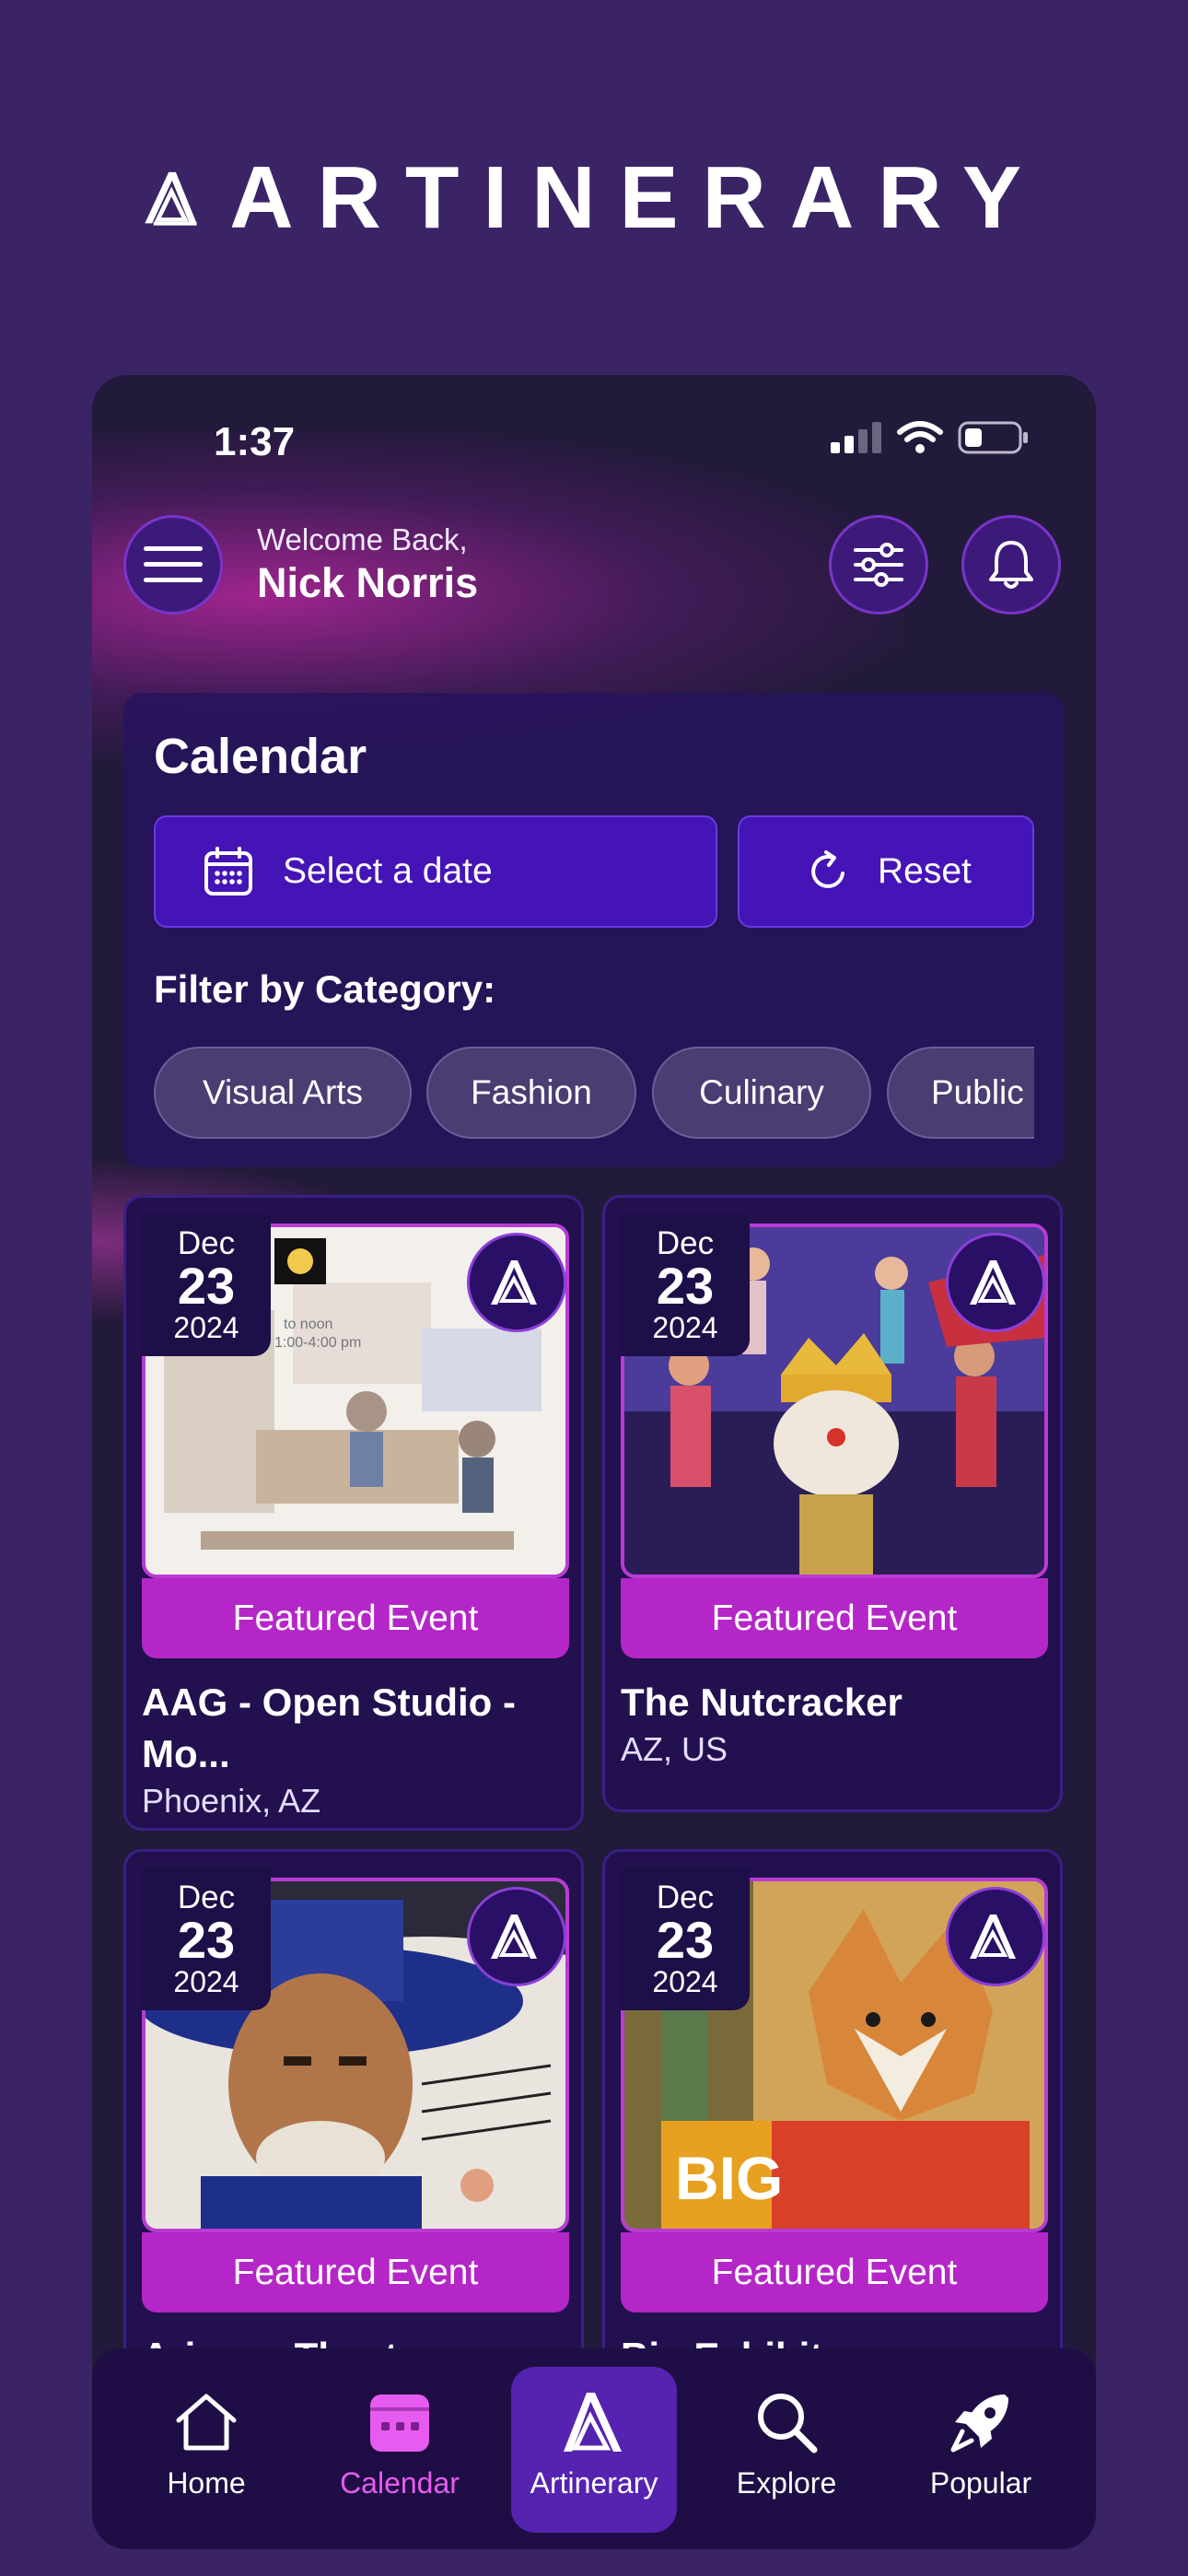  I want to click on filters-button, so click(878, 565).